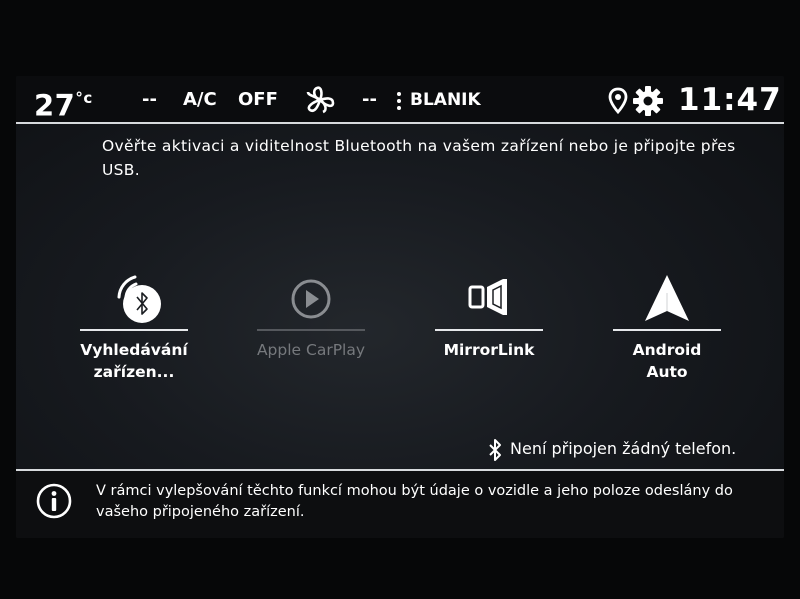  Describe the element at coordinates (84, 98) in the screenshot. I see `temperature-unit: °c` at that location.